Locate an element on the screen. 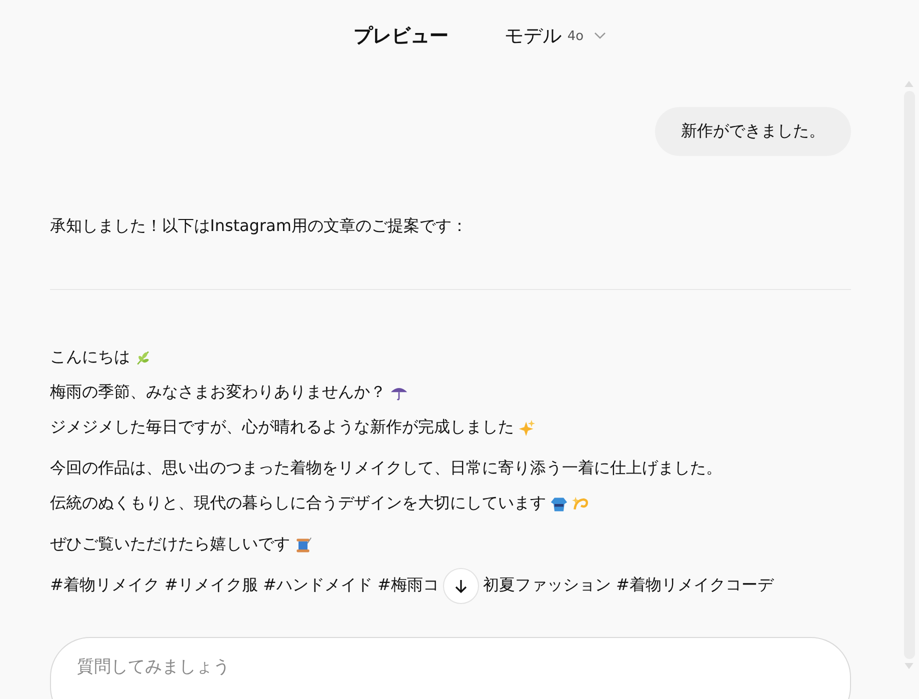 This screenshot has height=699, width=919. scroll-up-icon is located at coordinates (909, 83).